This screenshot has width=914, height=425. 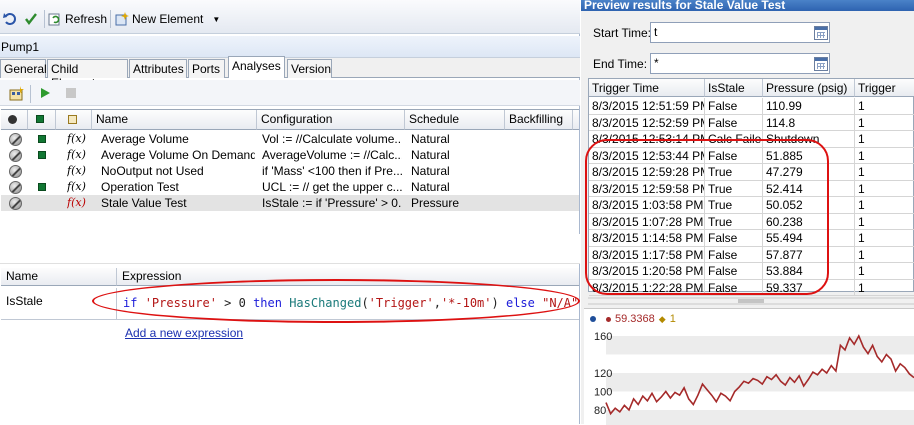 I want to click on result-row: 8/3/2015 12:53:14 PMCalc FailedShutdown1, so click(x=751, y=139).